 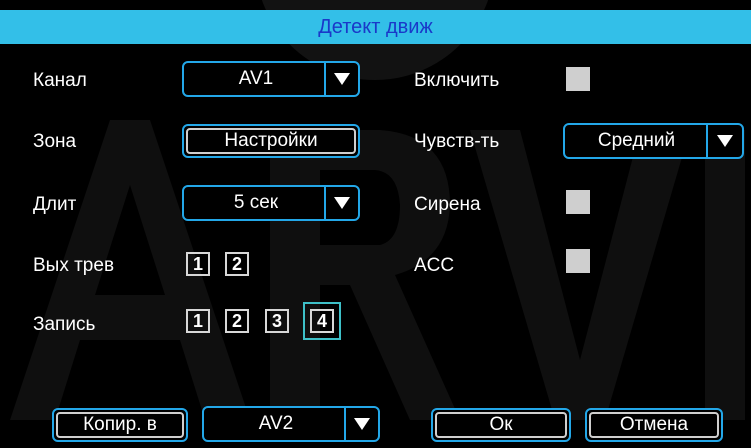 What do you see at coordinates (276, 423) in the screenshot?
I see `copy-target-value: AV2` at bounding box center [276, 423].